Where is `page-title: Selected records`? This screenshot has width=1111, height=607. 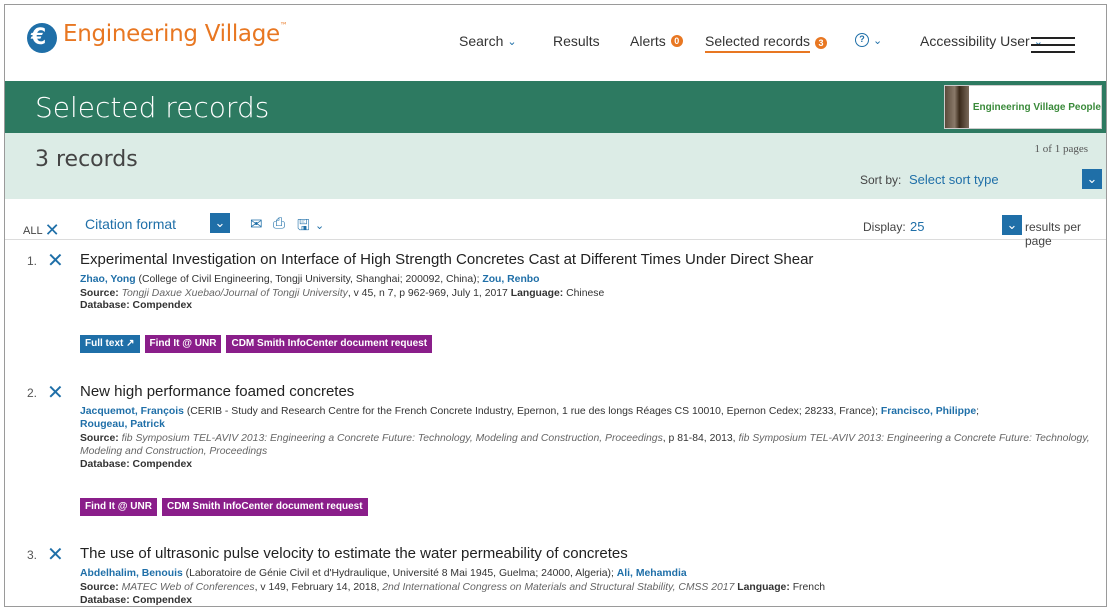 page-title: Selected records is located at coordinates (152, 107).